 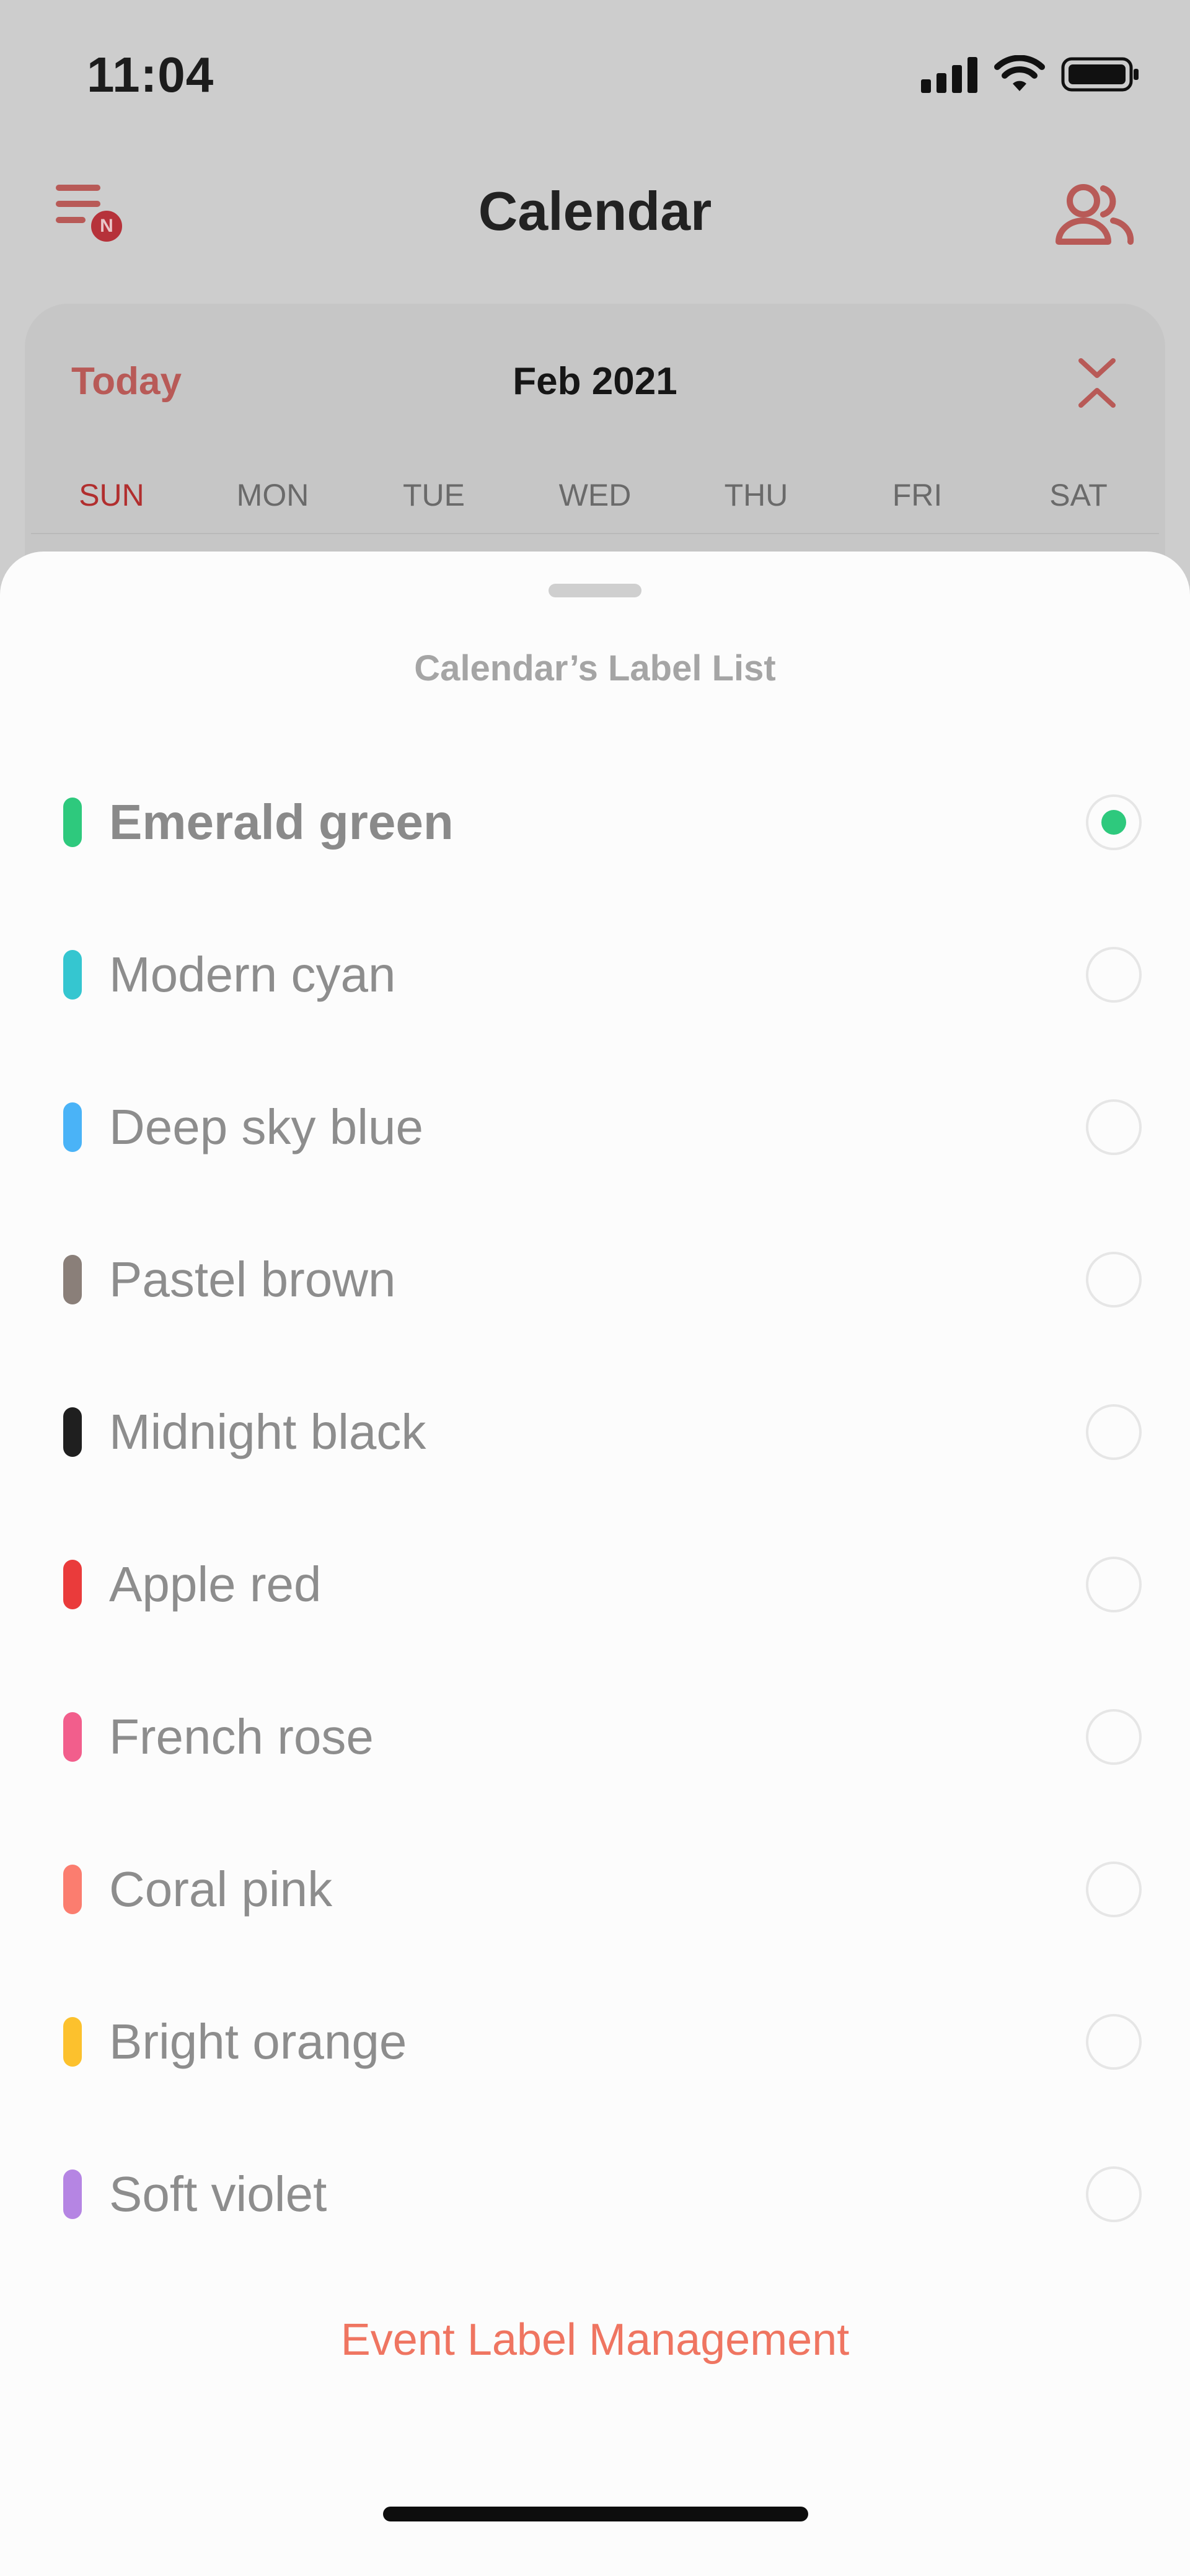 What do you see at coordinates (272, 495) in the screenshot?
I see `weekday-label: MON` at bounding box center [272, 495].